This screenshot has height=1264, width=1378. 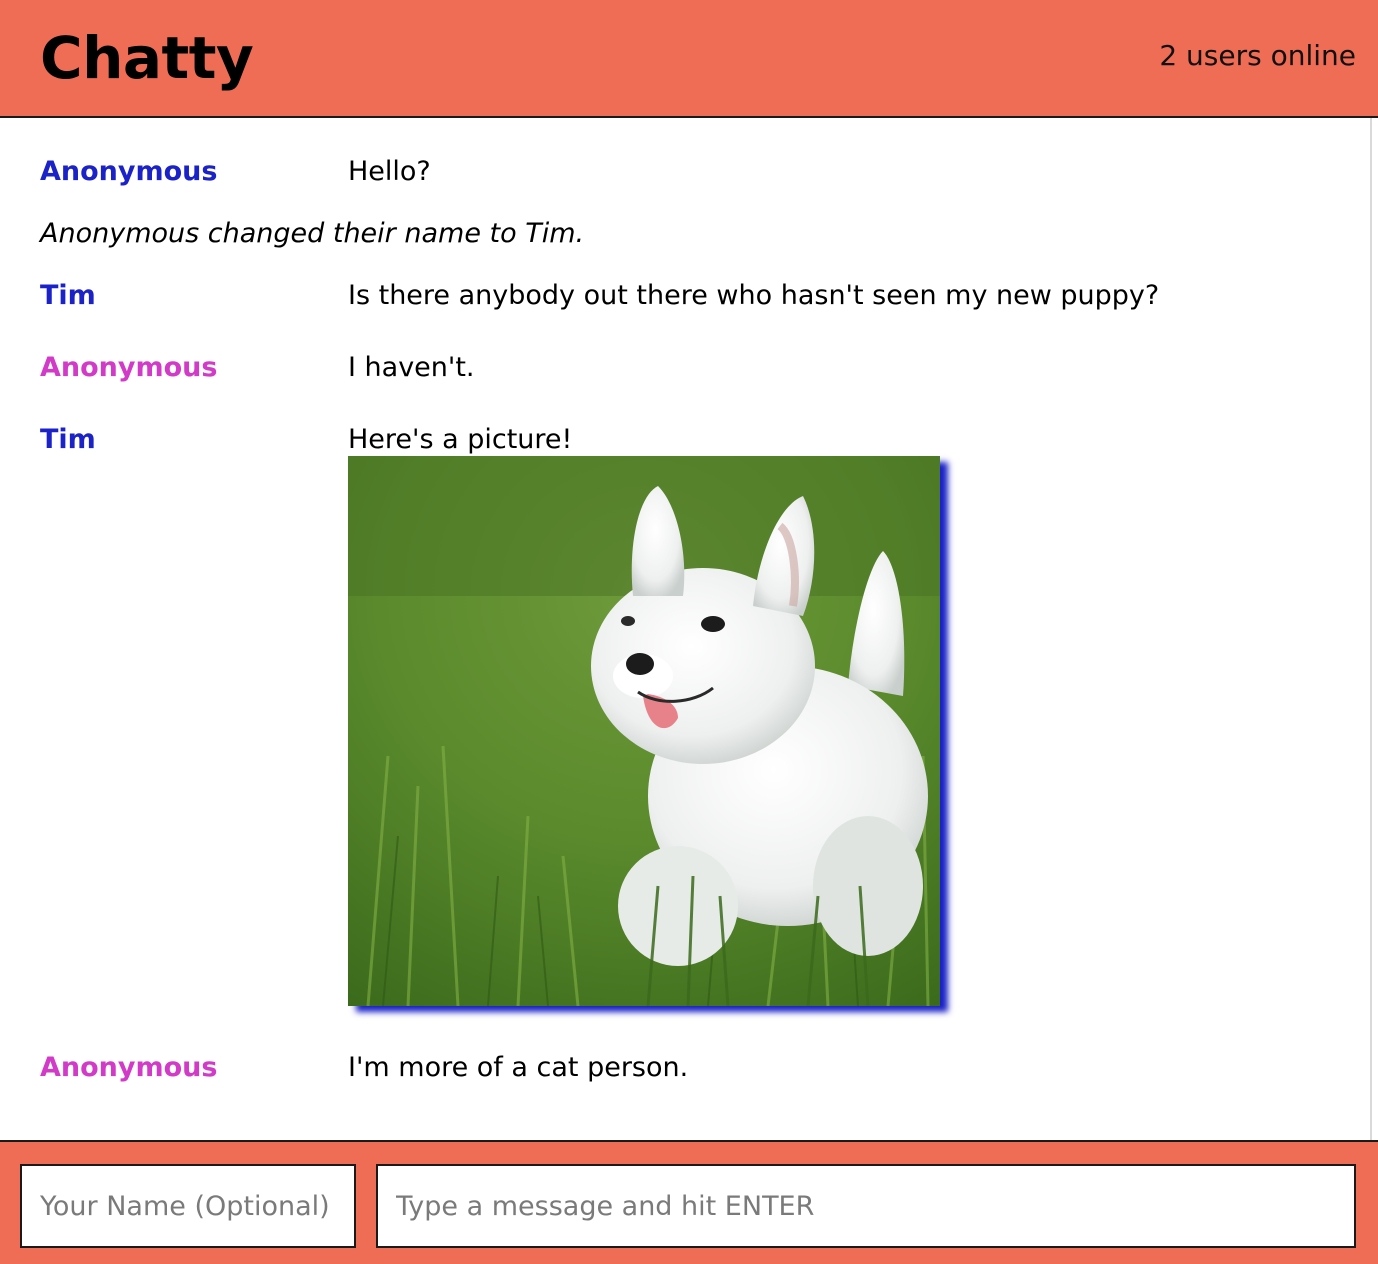 What do you see at coordinates (689, 59) in the screenshot?
I see `navbar: Chatty 2 users online` at bounding box center [689, 59].